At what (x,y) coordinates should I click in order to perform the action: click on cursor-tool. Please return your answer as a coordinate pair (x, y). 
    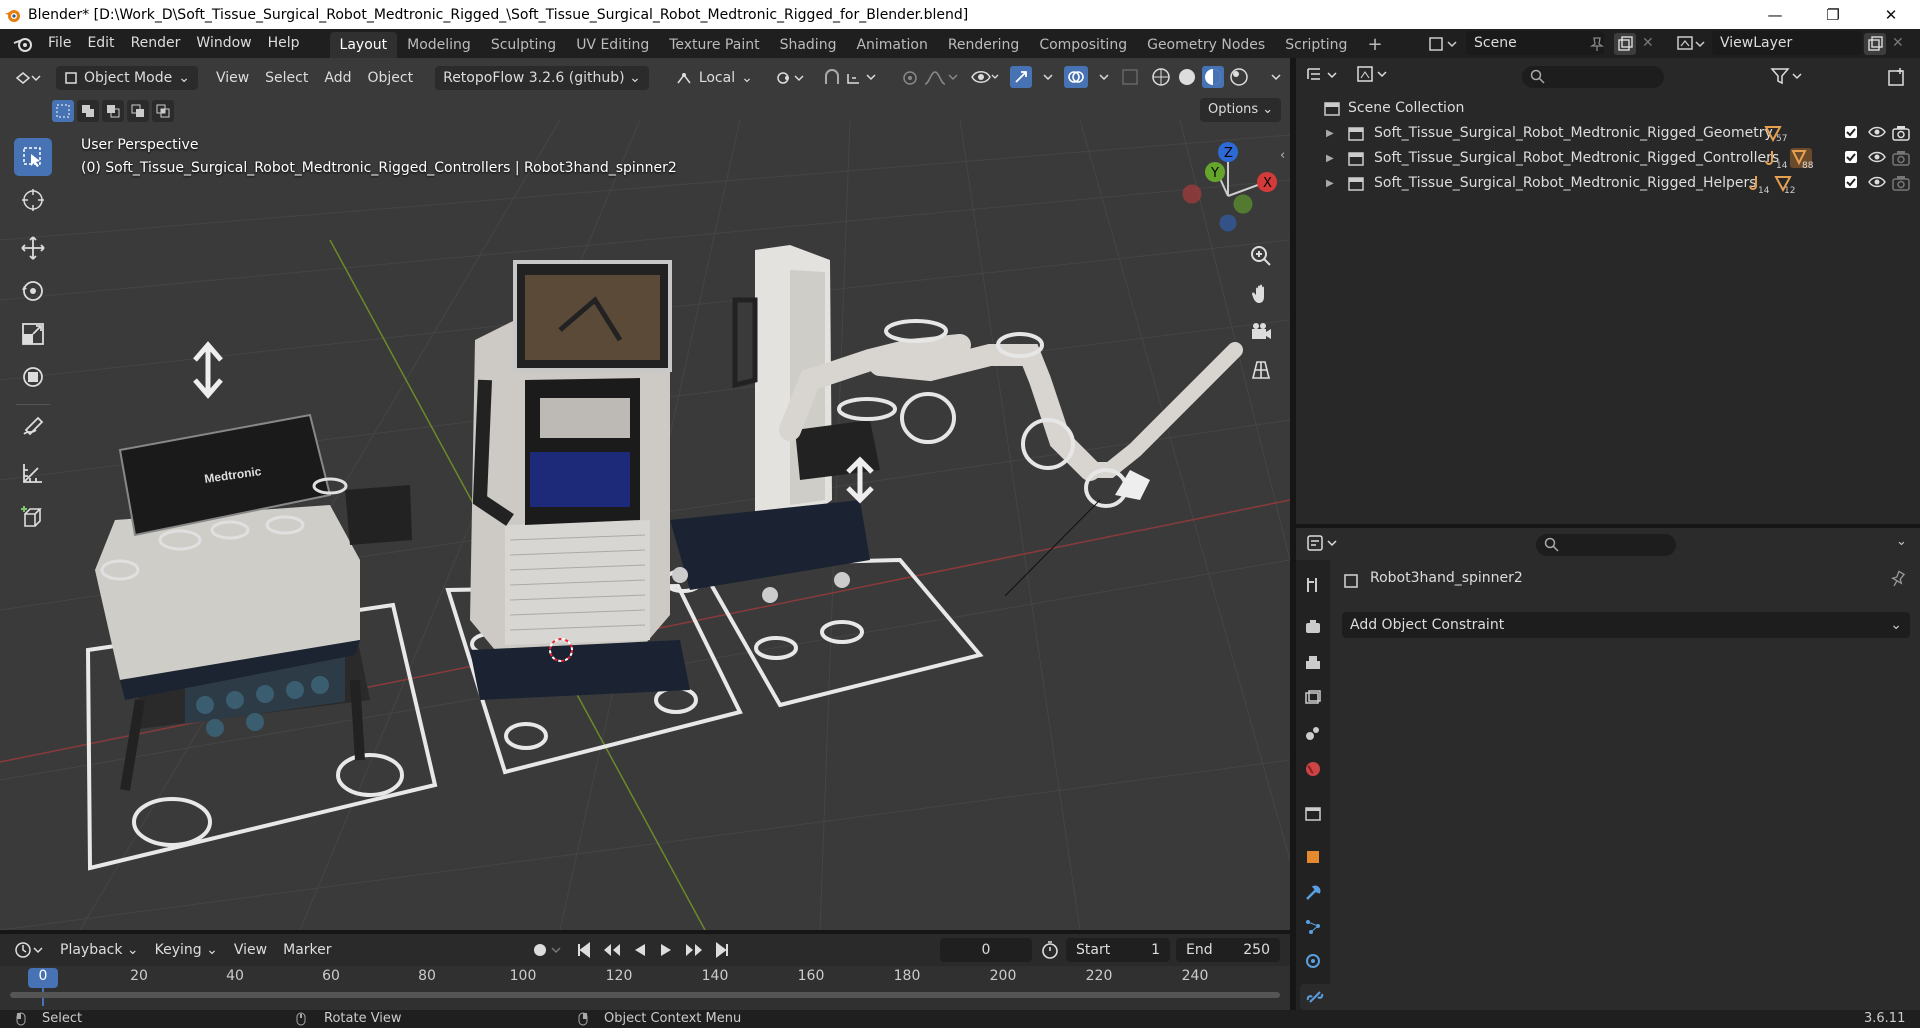
    Looking at the image, I should click on (33, 200).